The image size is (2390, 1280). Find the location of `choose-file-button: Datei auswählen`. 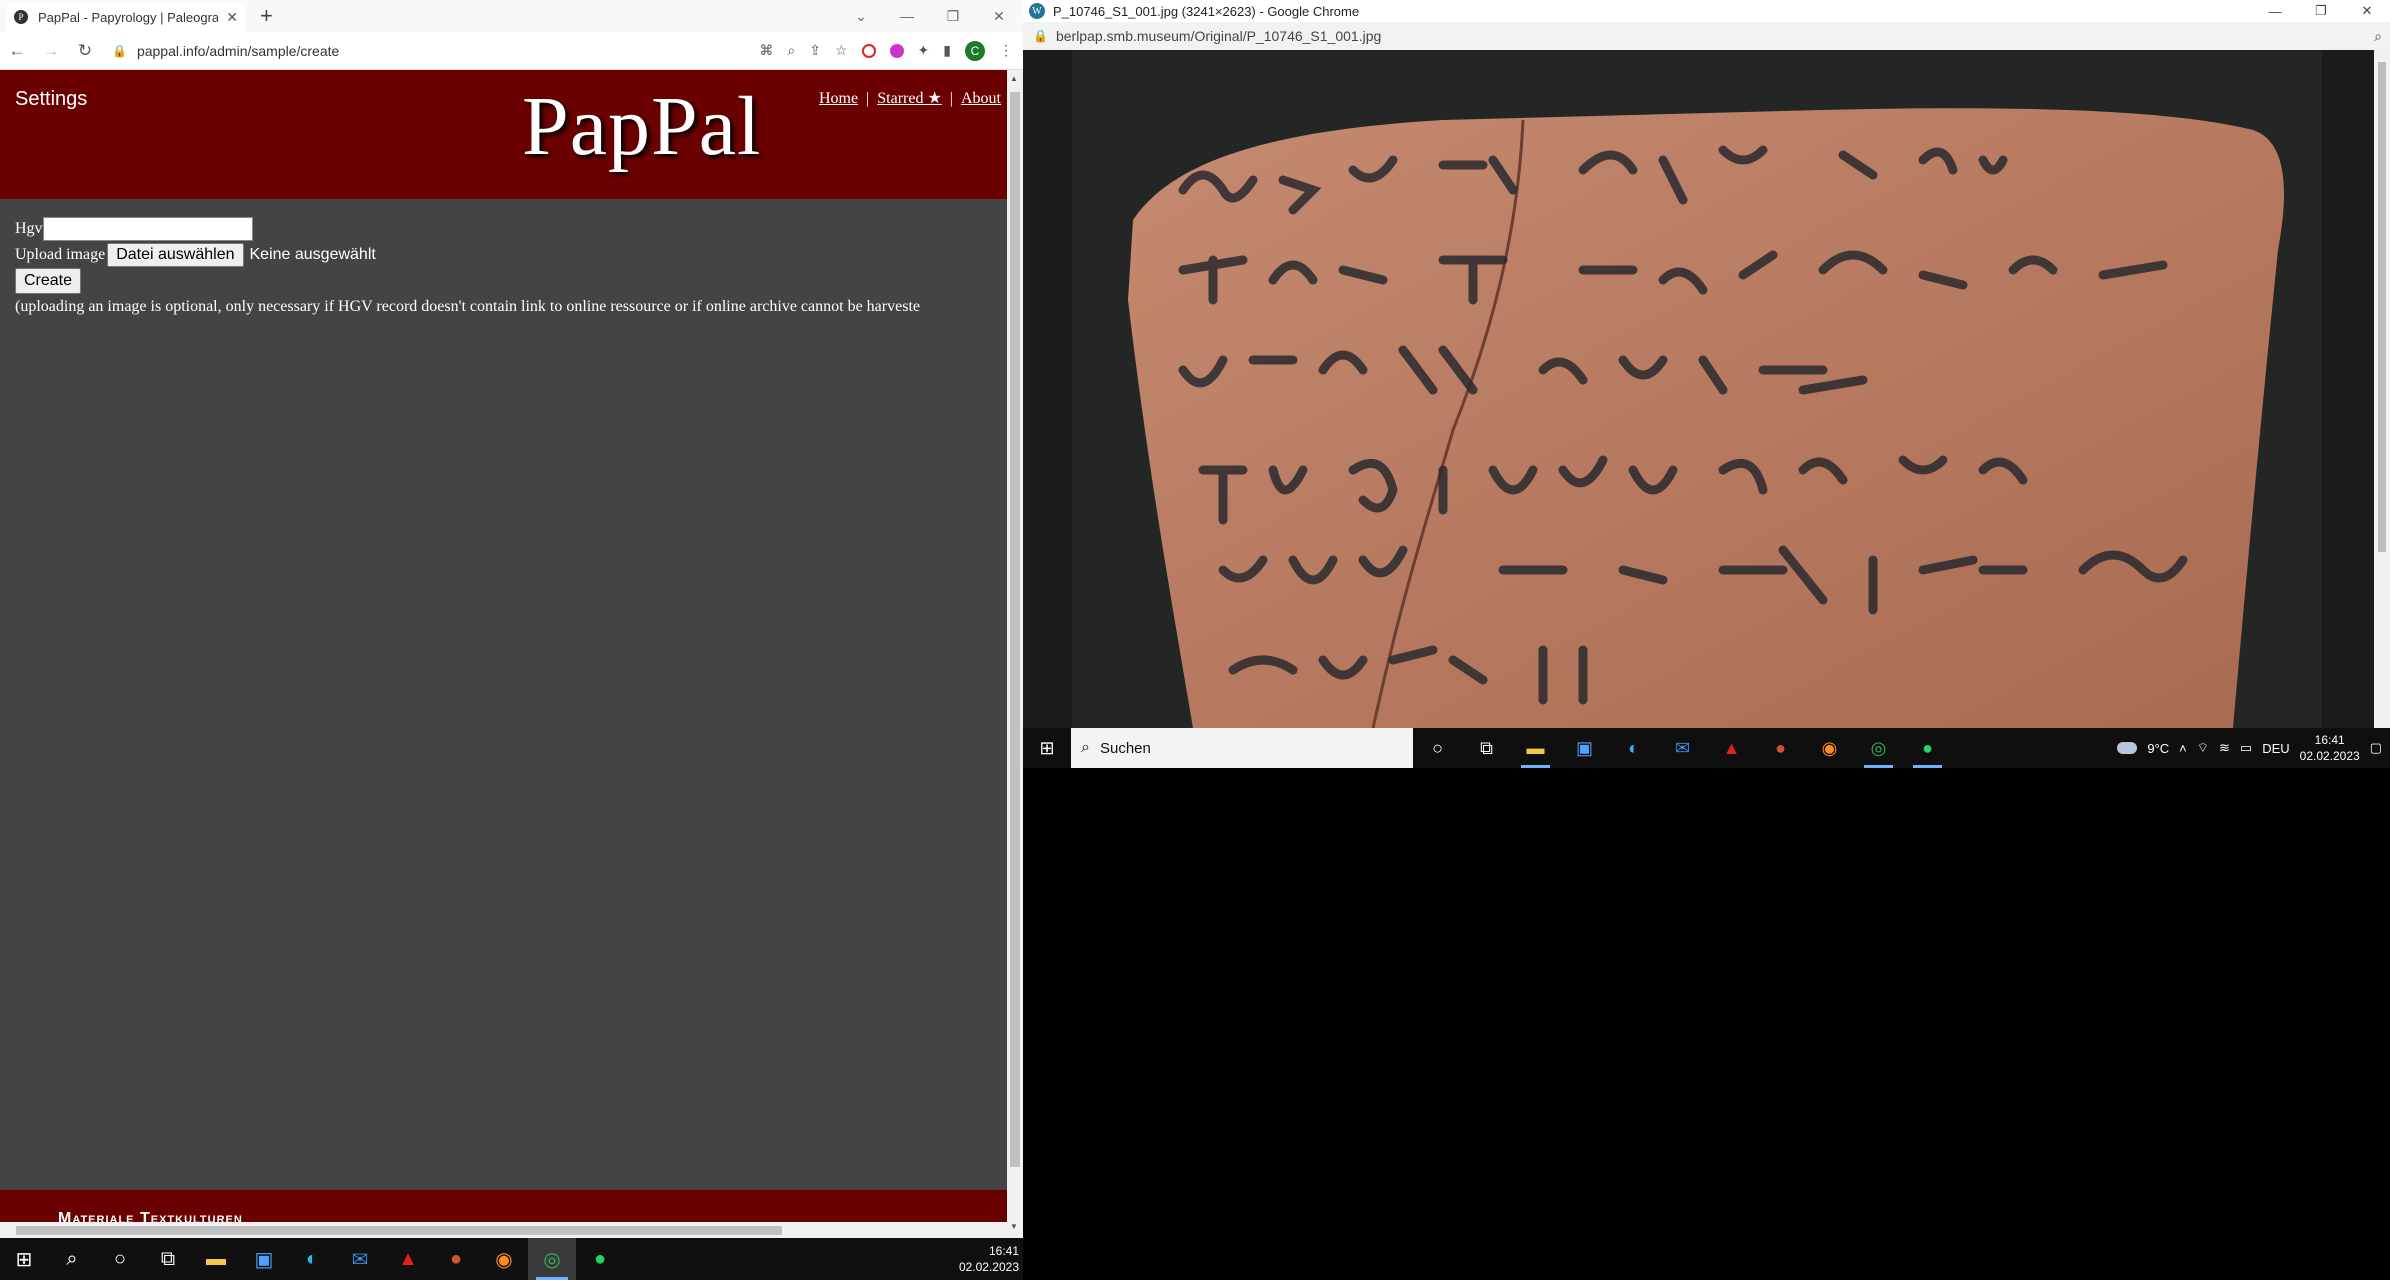

choose-file-button: Datei auswählen is located at coordinates (175, 255).